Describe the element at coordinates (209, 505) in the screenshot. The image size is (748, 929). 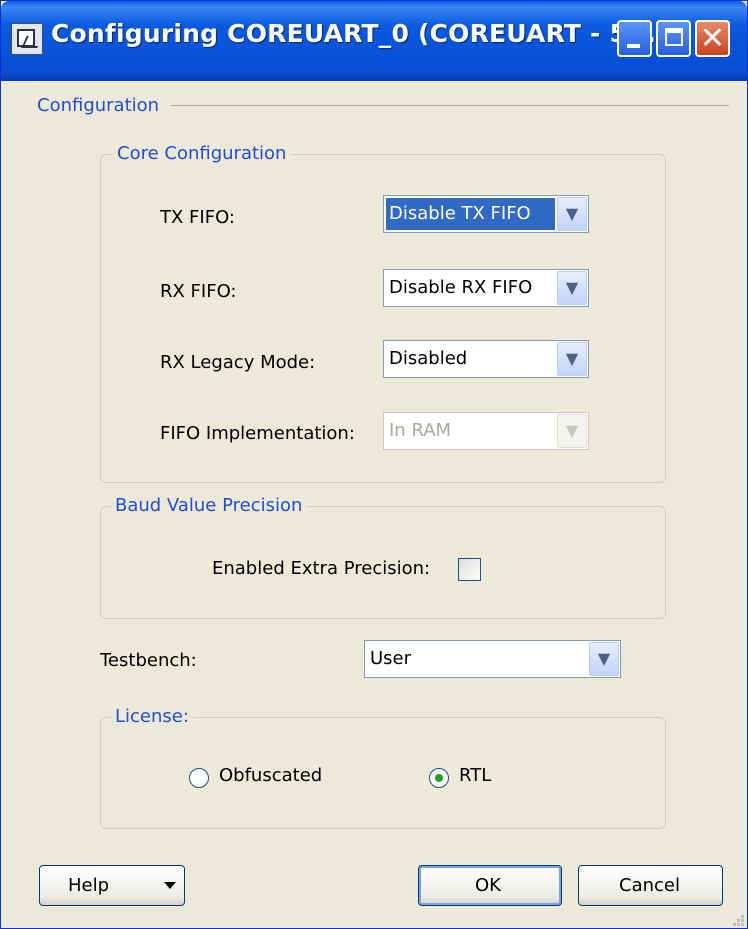
I see `baud-value-precision-legend: Baud Value Precision` at that location.